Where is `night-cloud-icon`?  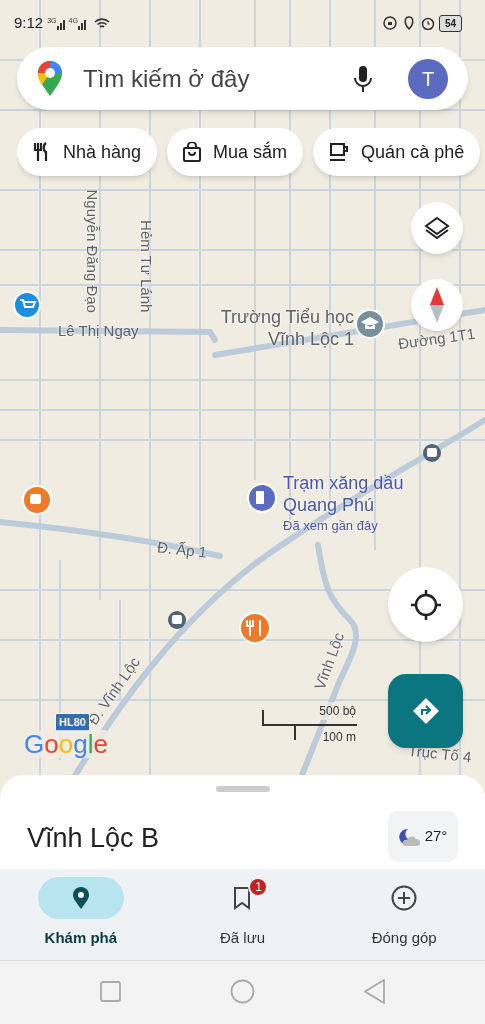
night-cloud-icon is located at coordinates (409, 836).